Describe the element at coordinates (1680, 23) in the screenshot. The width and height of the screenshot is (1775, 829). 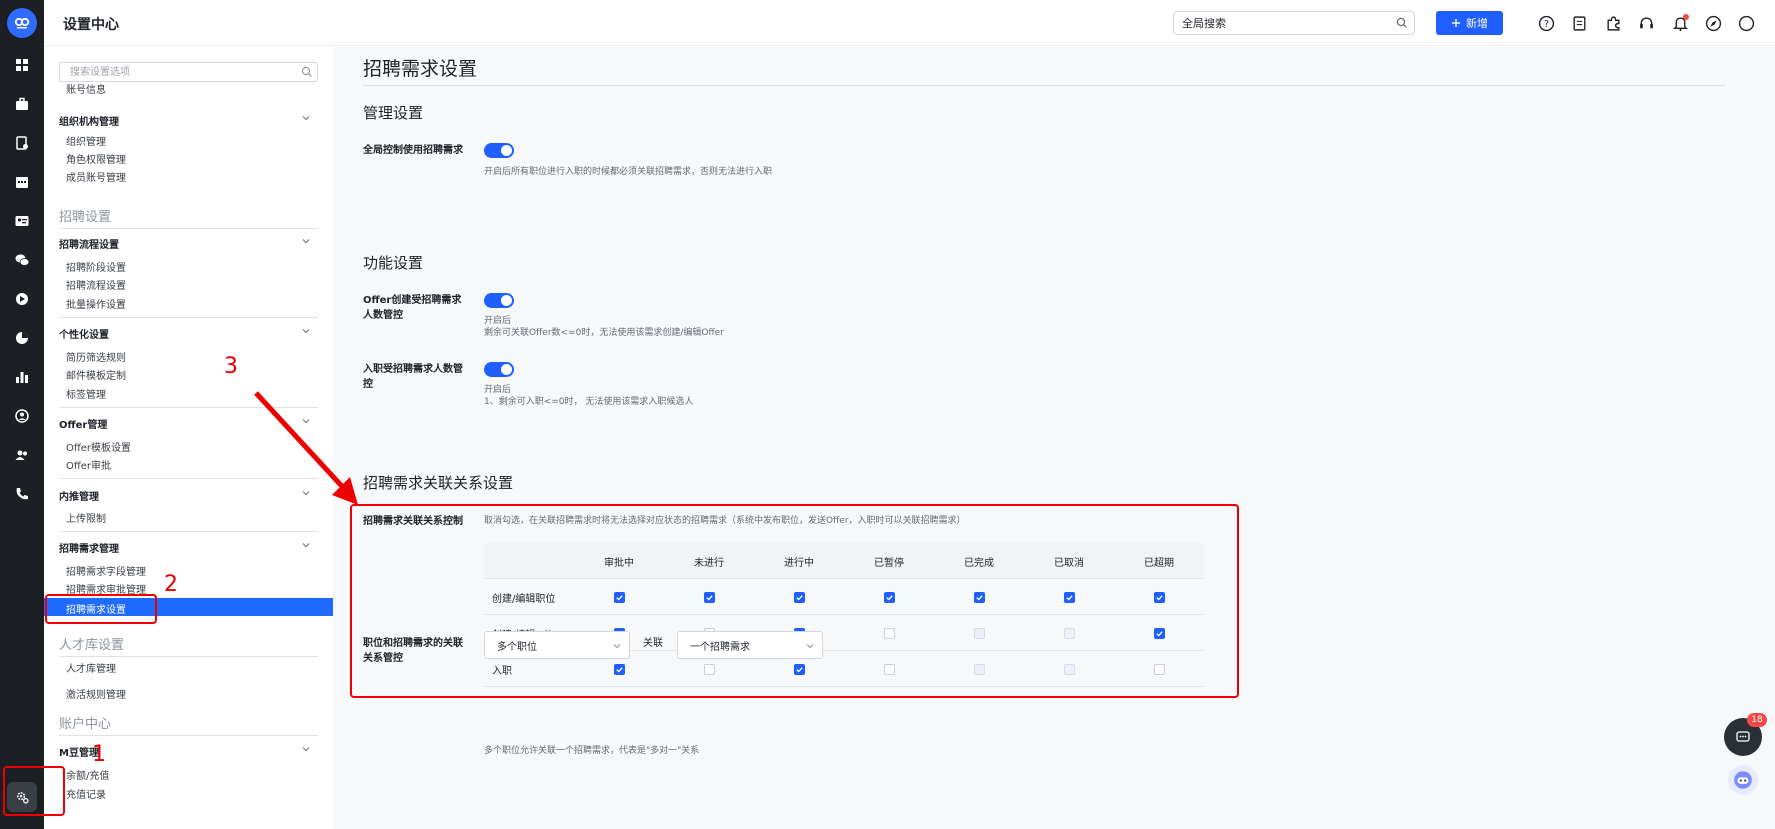
I see `bell-icon` at that location.